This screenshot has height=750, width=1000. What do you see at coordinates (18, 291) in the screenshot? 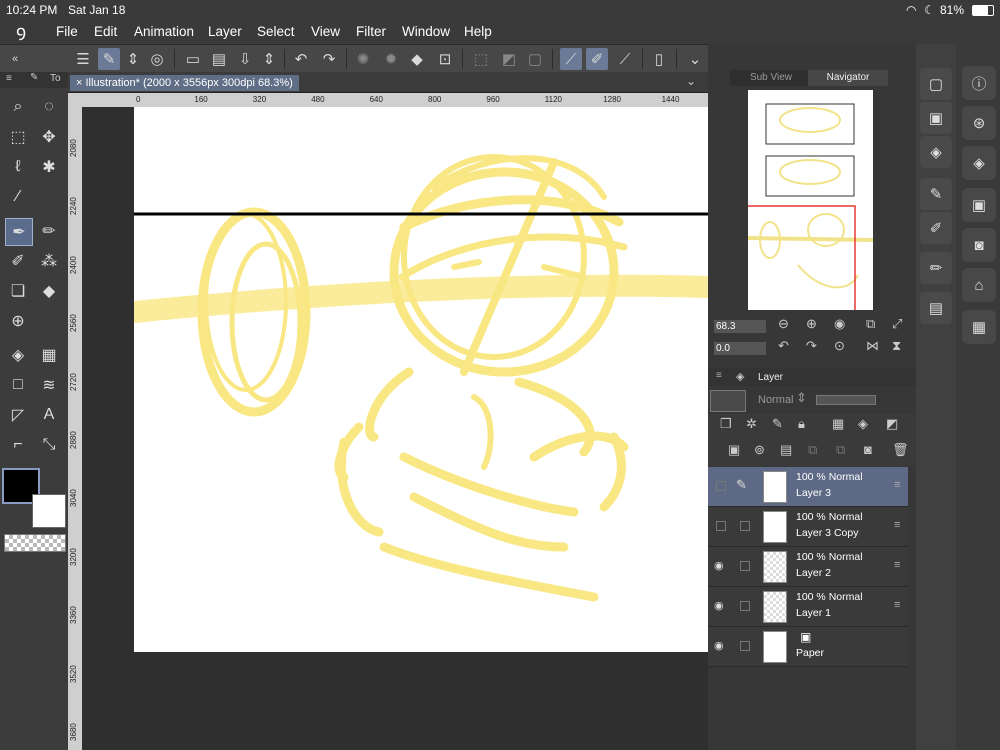
I see `decoration-icon: ❏` at bounding box center [18, 291].